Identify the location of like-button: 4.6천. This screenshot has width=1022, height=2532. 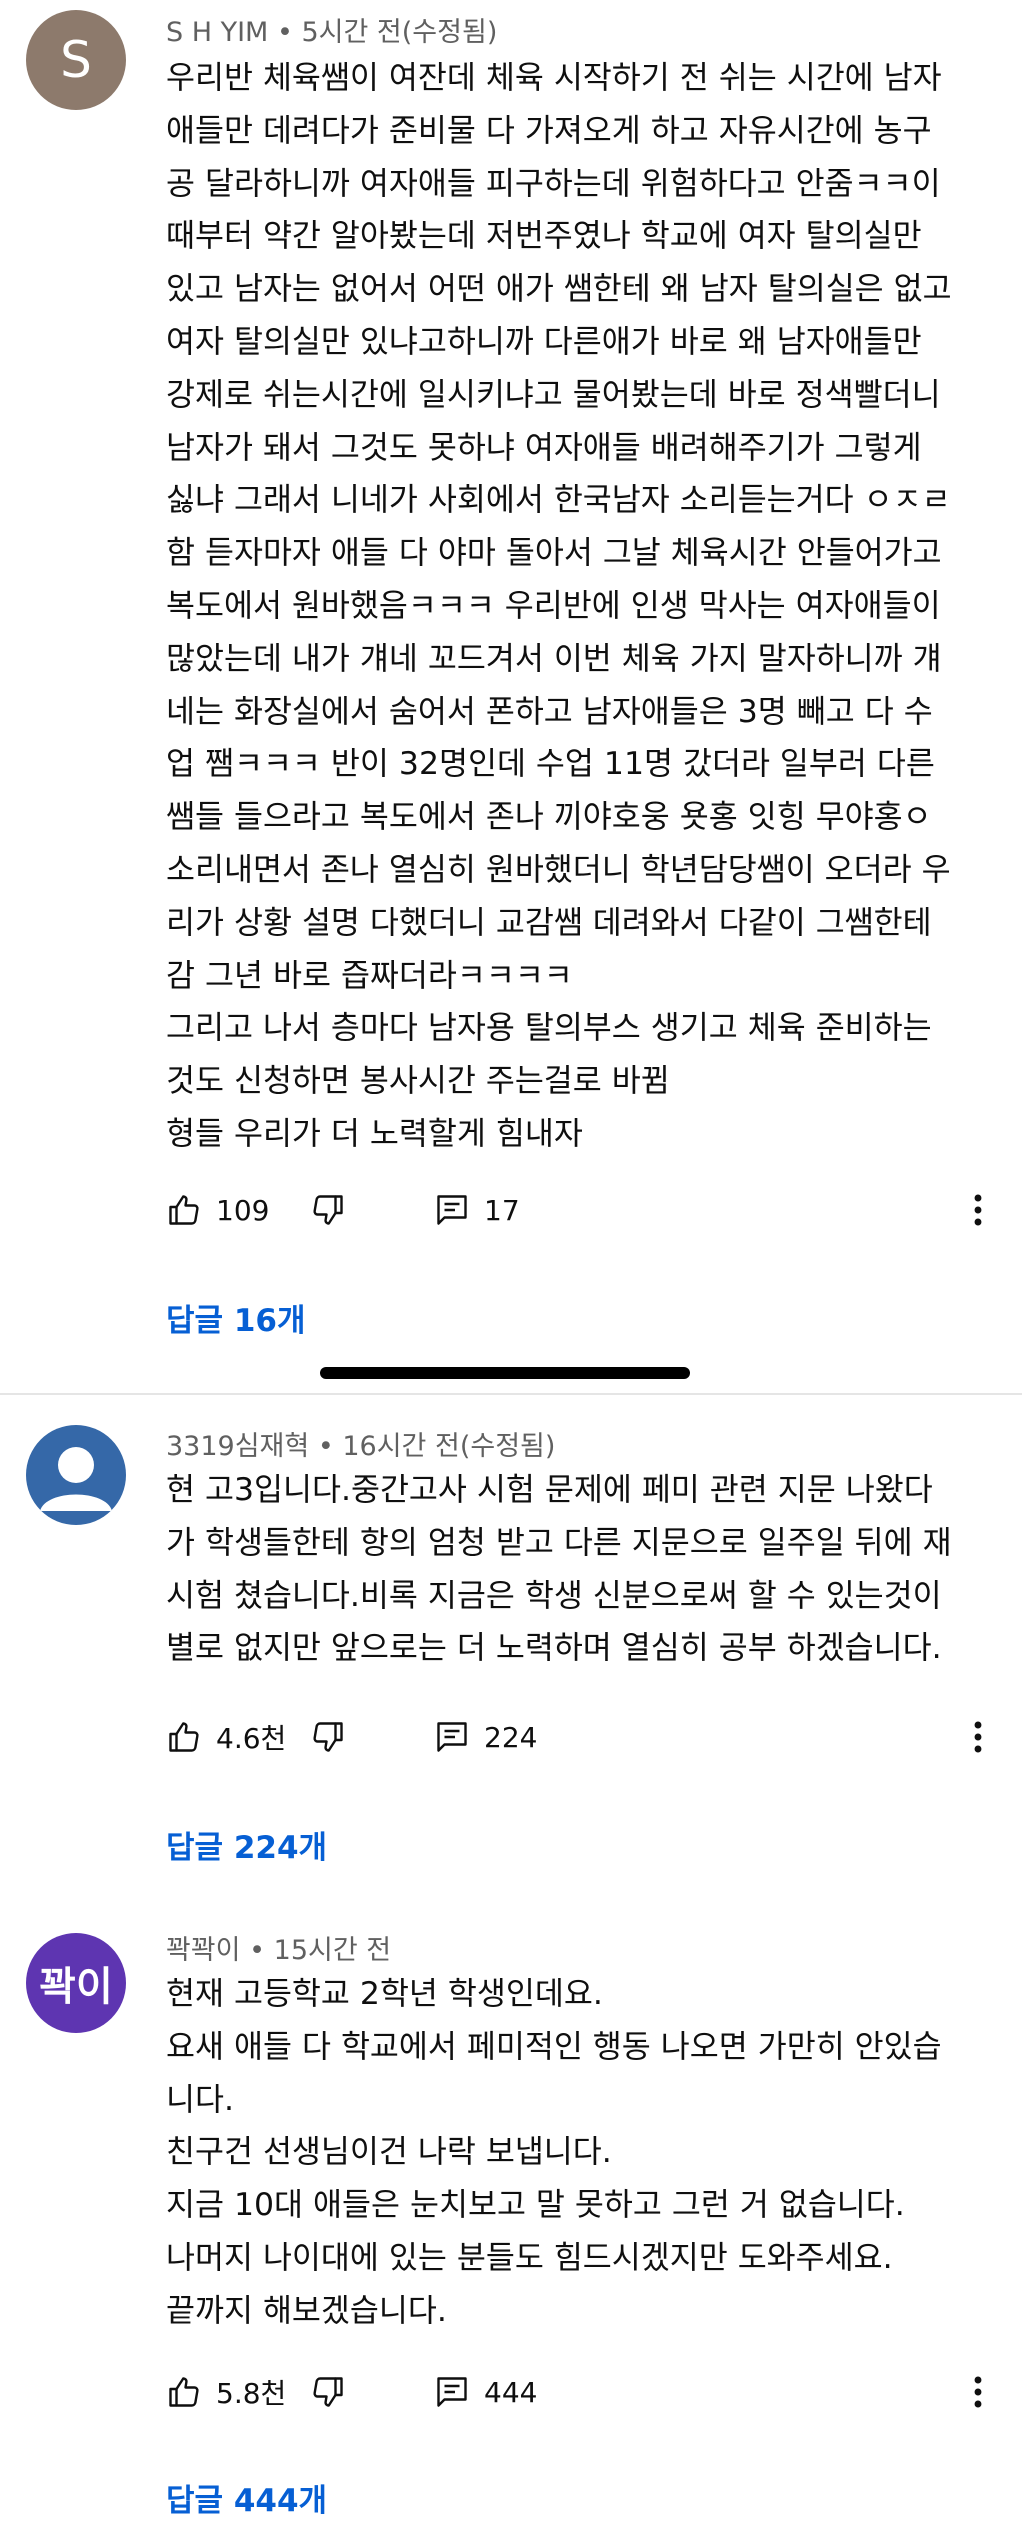
(226, 1737).